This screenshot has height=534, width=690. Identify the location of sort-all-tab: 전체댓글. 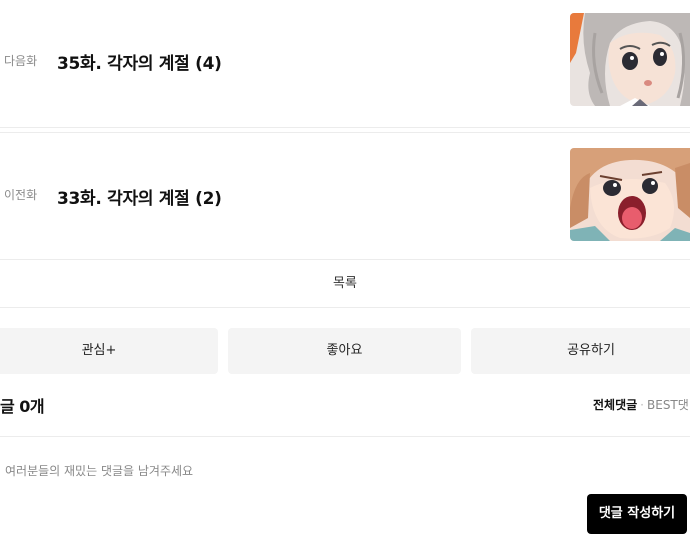
(615, 405).